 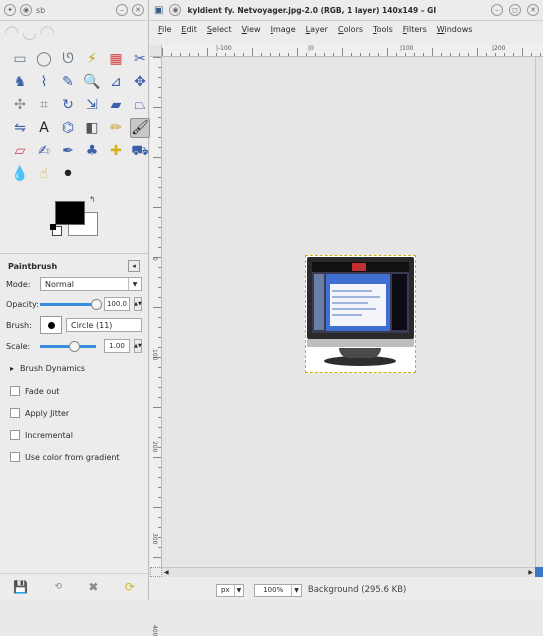 What do you see at coordinates (56, 230) in the screenshot?
I see `reset-colors-icon` at bounding box center [56, 230].